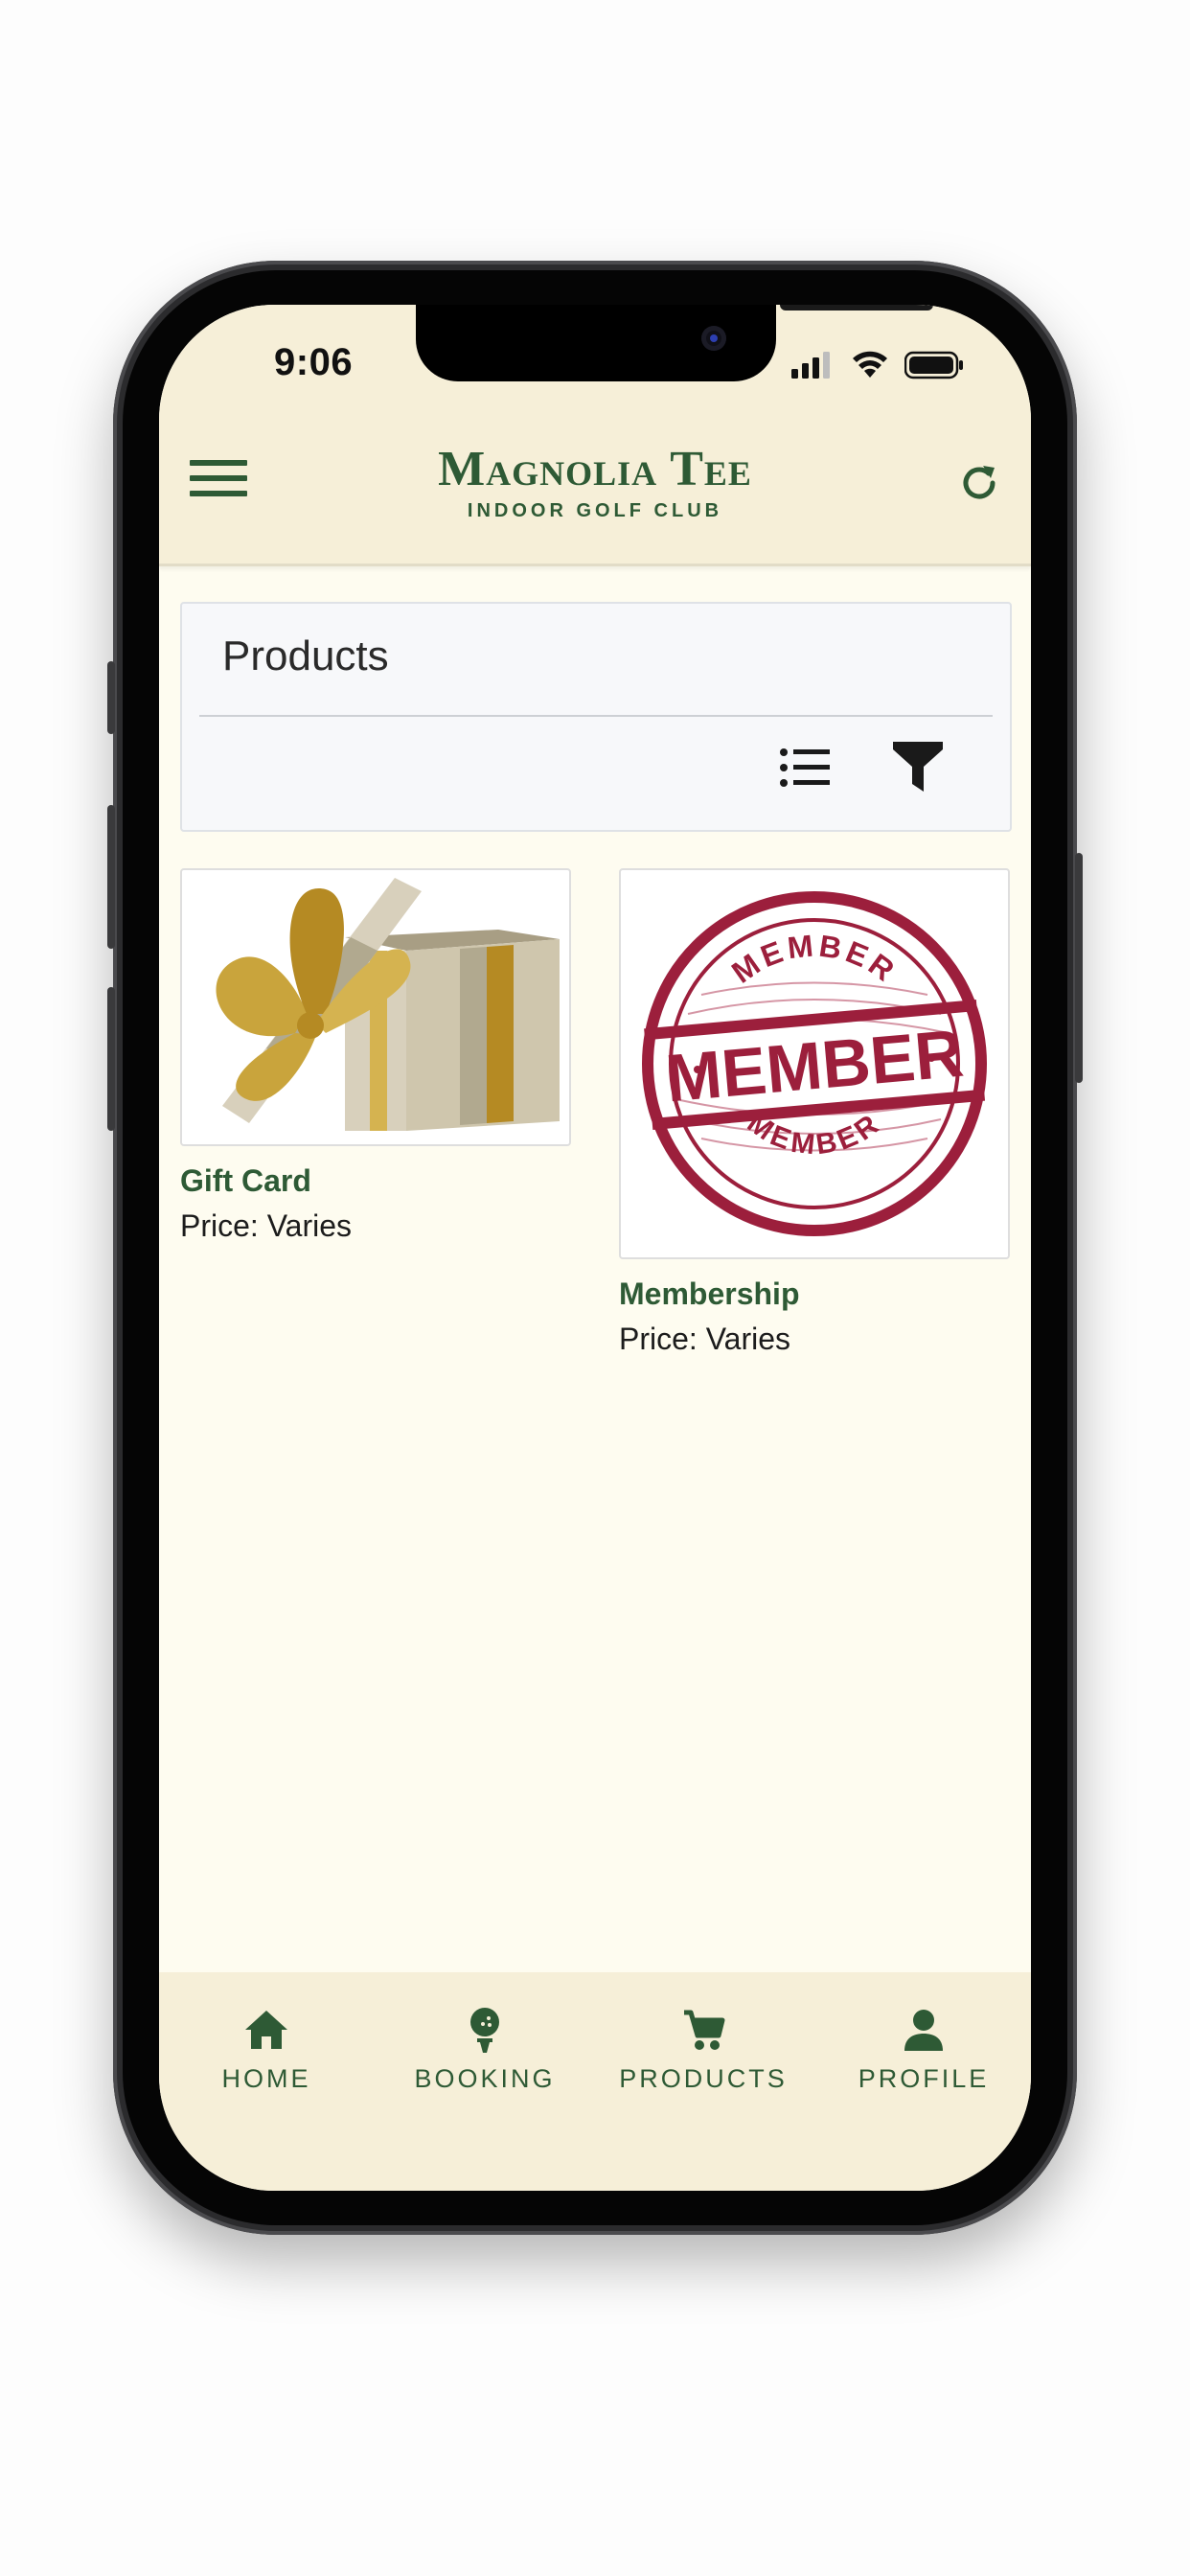  What do you see at coordinates (810, 365) in the screenshot?
I see `cellular-signal-icon` at bounding box center [810, 365].